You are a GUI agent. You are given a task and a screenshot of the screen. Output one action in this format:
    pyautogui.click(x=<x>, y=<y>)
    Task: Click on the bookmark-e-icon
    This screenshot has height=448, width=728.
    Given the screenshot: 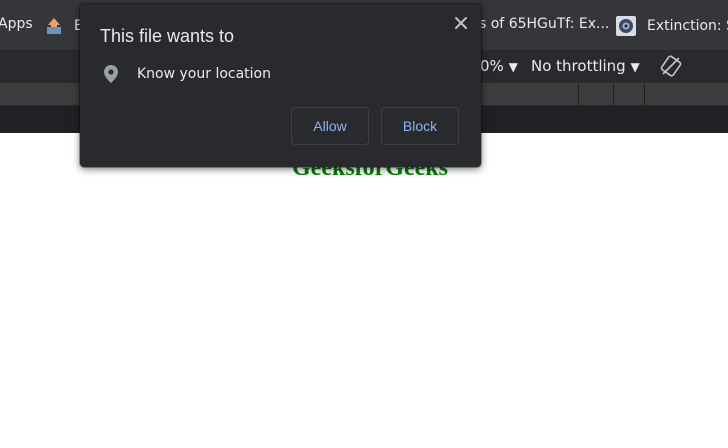 What is the action you would take?
    pyautogui.click(x=54, y=26)
    